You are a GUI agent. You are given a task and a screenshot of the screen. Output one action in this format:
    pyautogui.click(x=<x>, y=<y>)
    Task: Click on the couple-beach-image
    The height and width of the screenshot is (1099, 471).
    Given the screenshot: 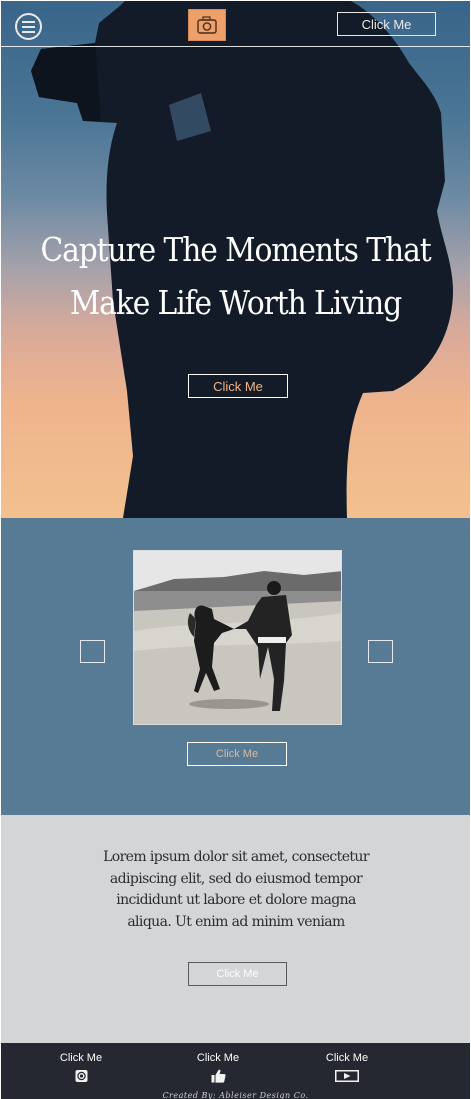 What is the action you would take?
    pyautogui.click(x=237, y=637)
    